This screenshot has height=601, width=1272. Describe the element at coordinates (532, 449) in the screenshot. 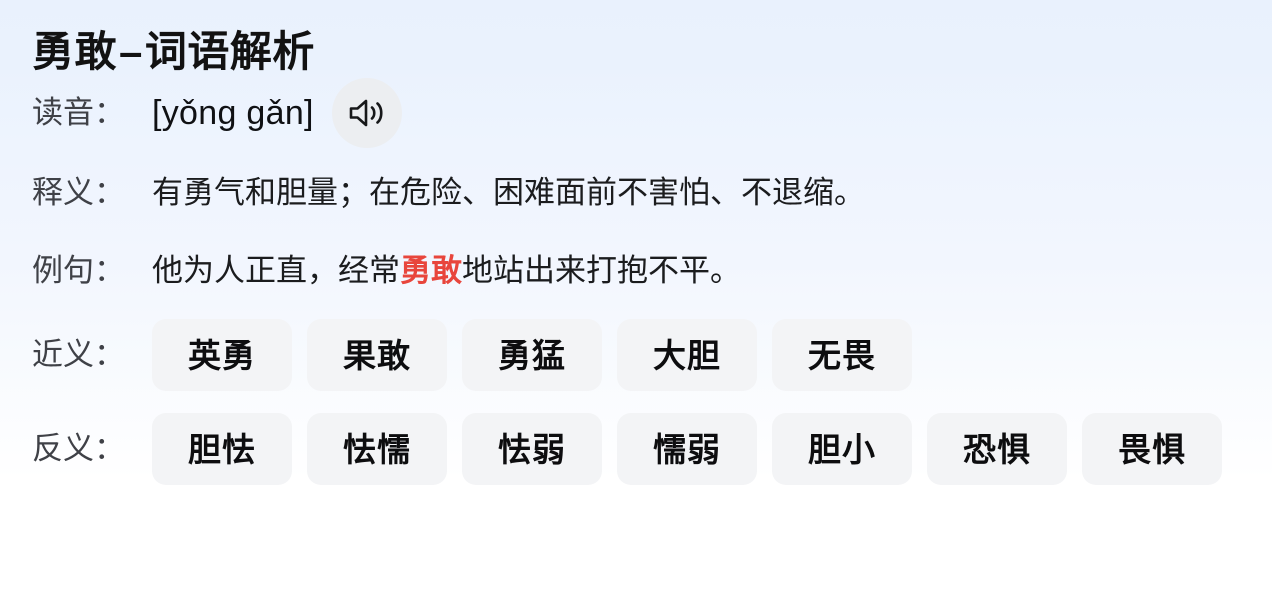

I see `antonym-chip: 怯弱` at that location.